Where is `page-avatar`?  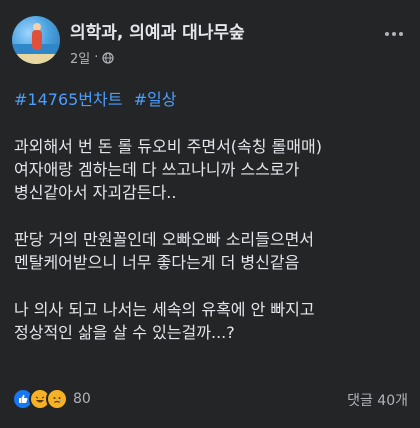
page-avatar is located at coordinates (36, 40).